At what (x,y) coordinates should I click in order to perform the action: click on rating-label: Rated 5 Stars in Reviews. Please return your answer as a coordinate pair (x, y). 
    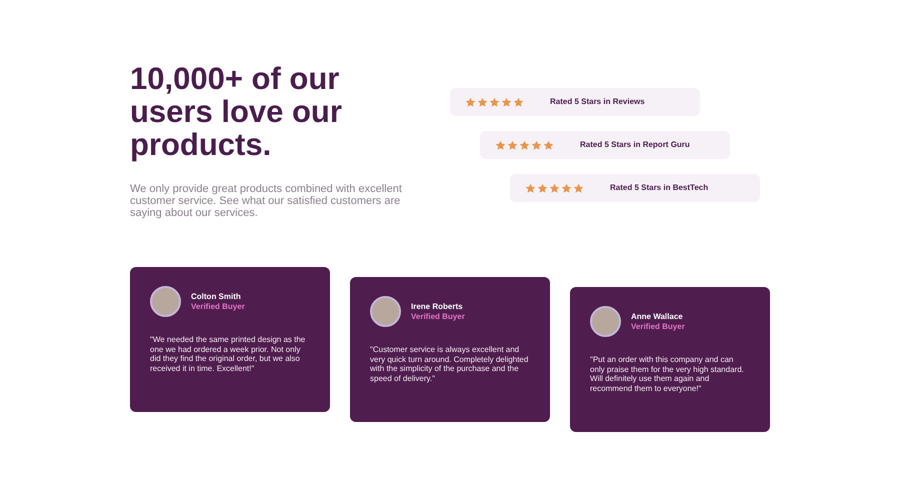
    Looking at the image, I should click on (597, 102).